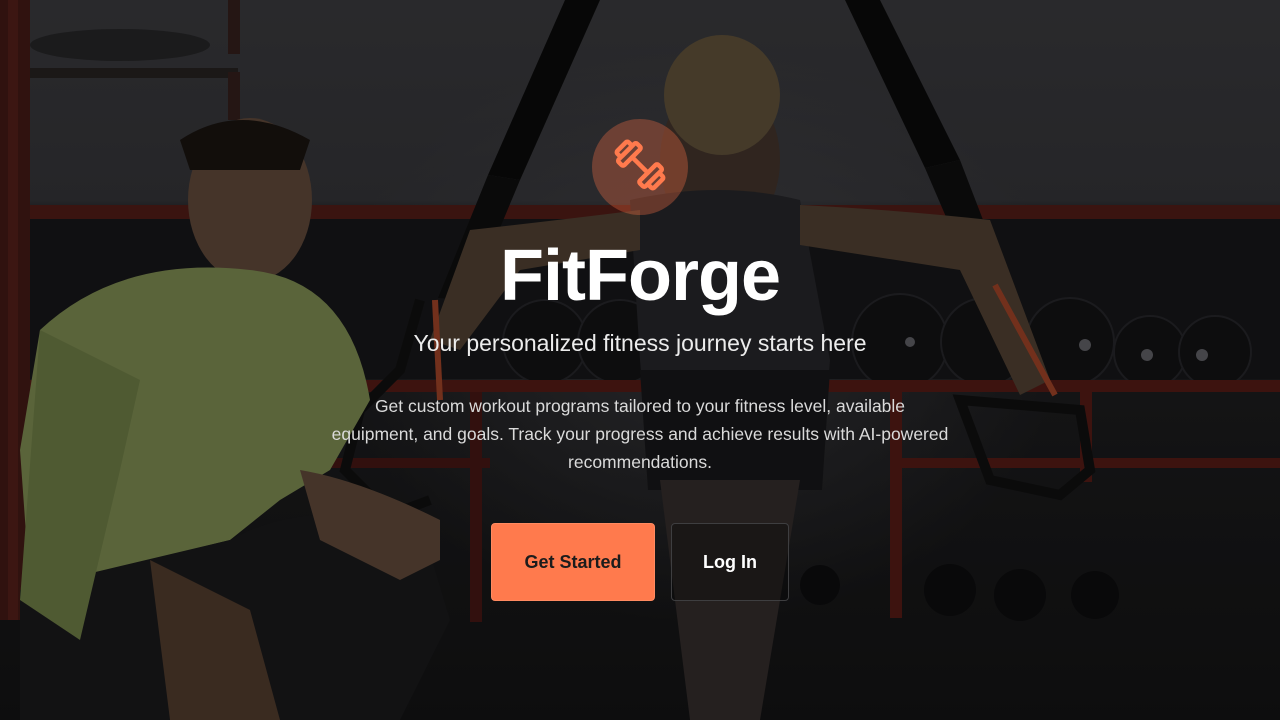  What do you see at coordinates (640, 276) in the screenshot?
I see `brand-title: FitForge` at bounding box center [640, 276].